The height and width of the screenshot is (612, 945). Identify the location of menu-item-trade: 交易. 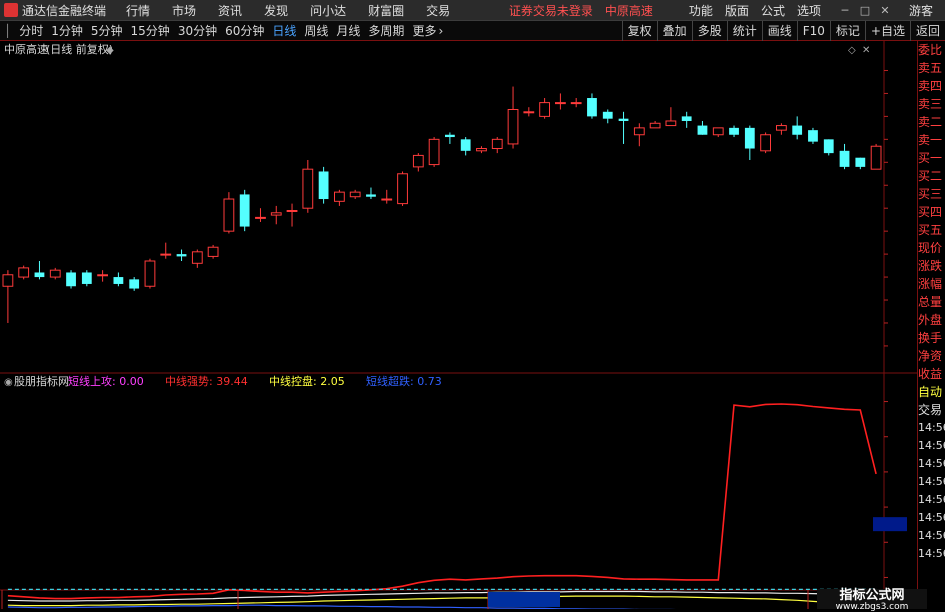
(438, 10).